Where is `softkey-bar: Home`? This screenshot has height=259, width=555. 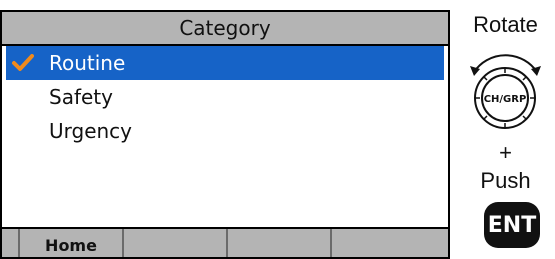 softkey-bar: Home is located at coordinates (225, 242).